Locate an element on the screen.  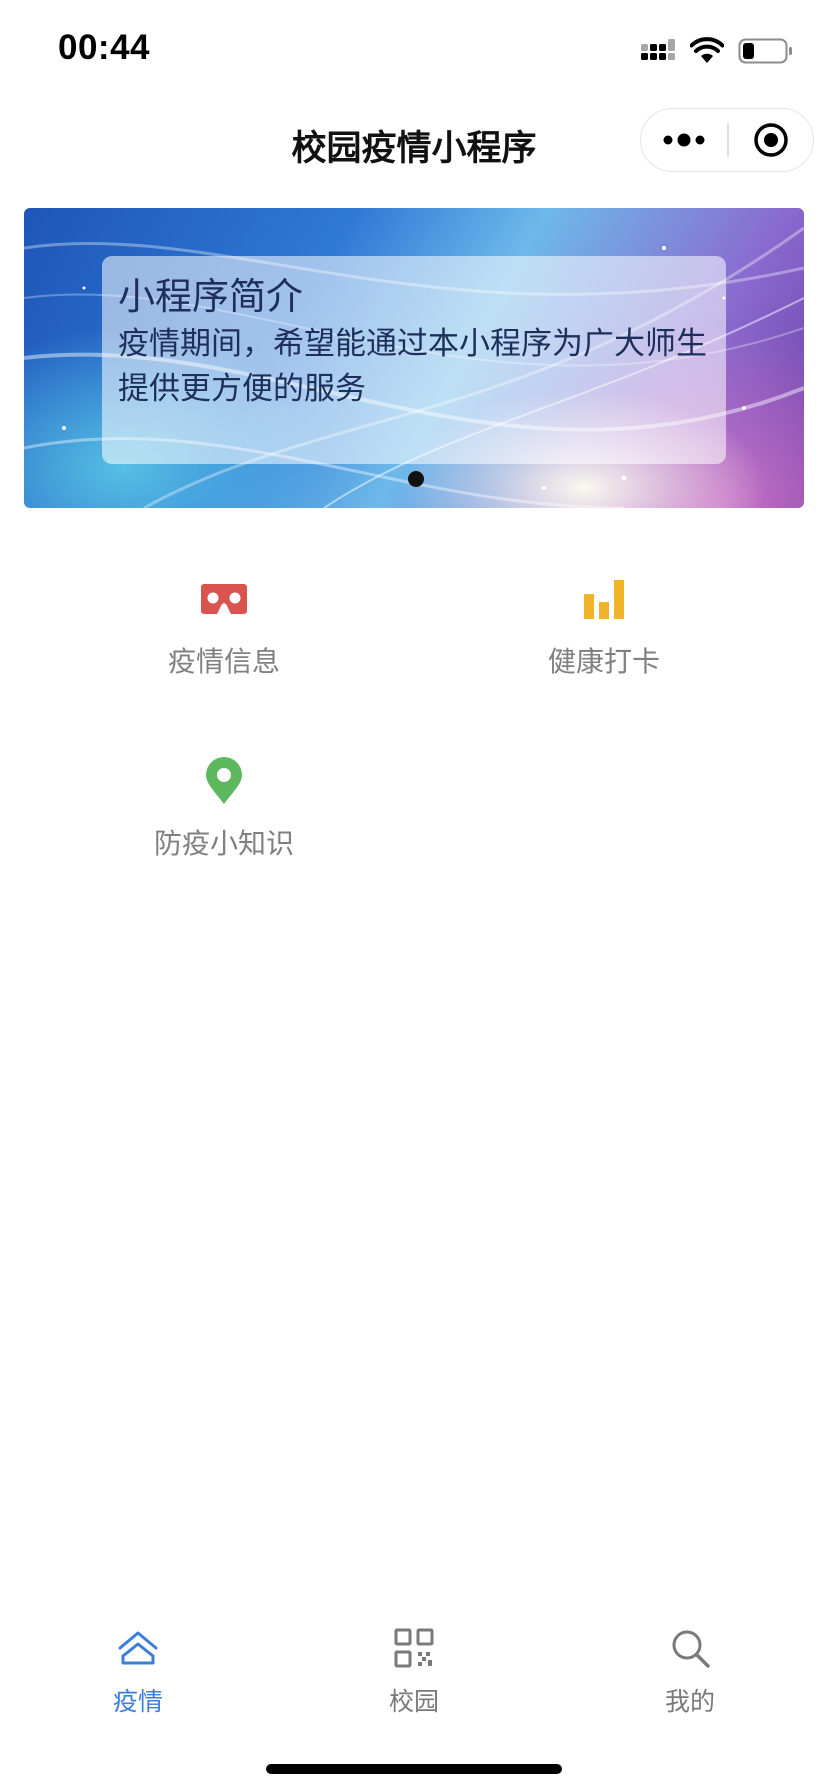
tab-campus: 校园 is located at coordinates (414, 1667).